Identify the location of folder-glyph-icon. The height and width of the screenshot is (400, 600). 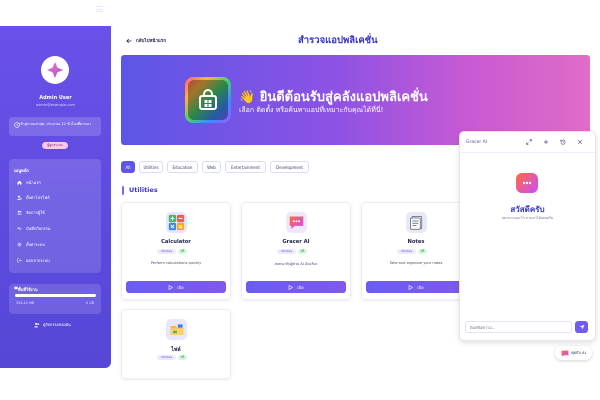
(176, 329).